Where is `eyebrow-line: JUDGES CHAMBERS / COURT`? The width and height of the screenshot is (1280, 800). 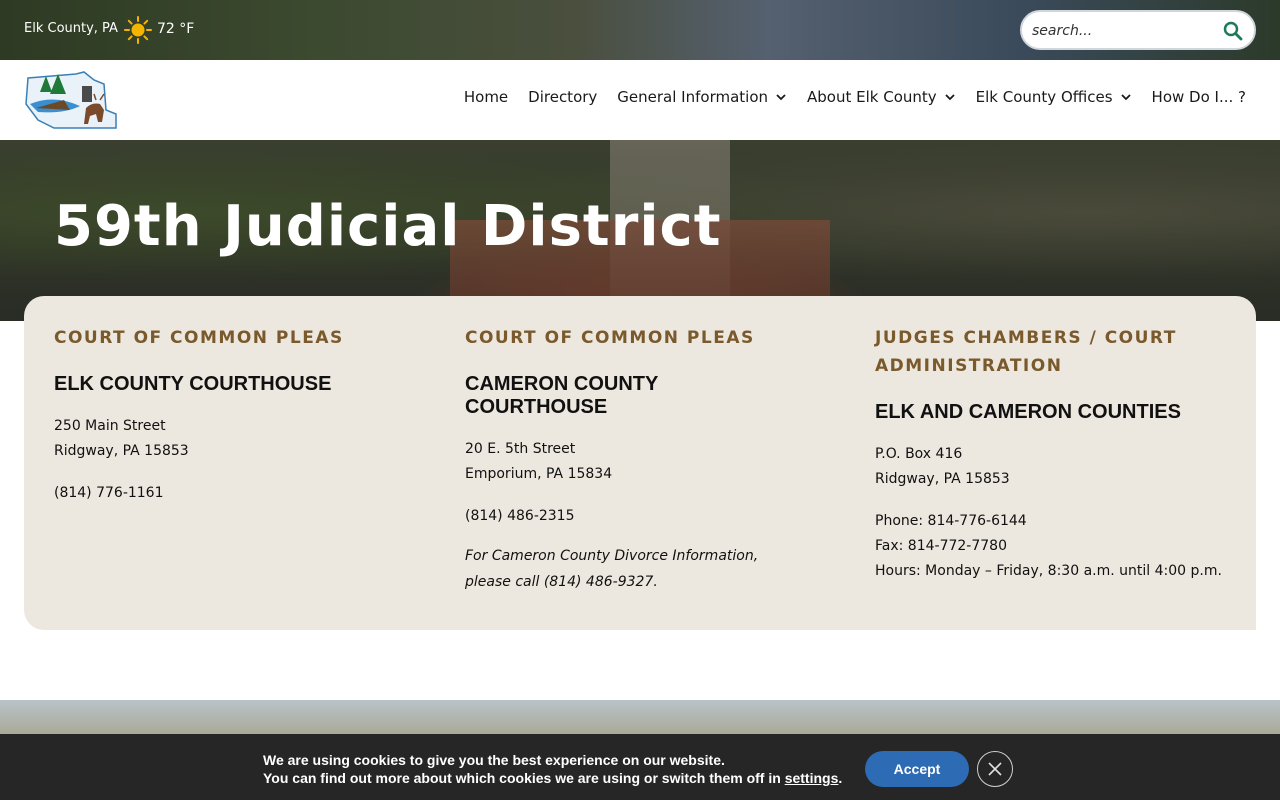
eyebrow-line: JUDGES CHAMBERS / COURT is located at coordinates (1026, 338).